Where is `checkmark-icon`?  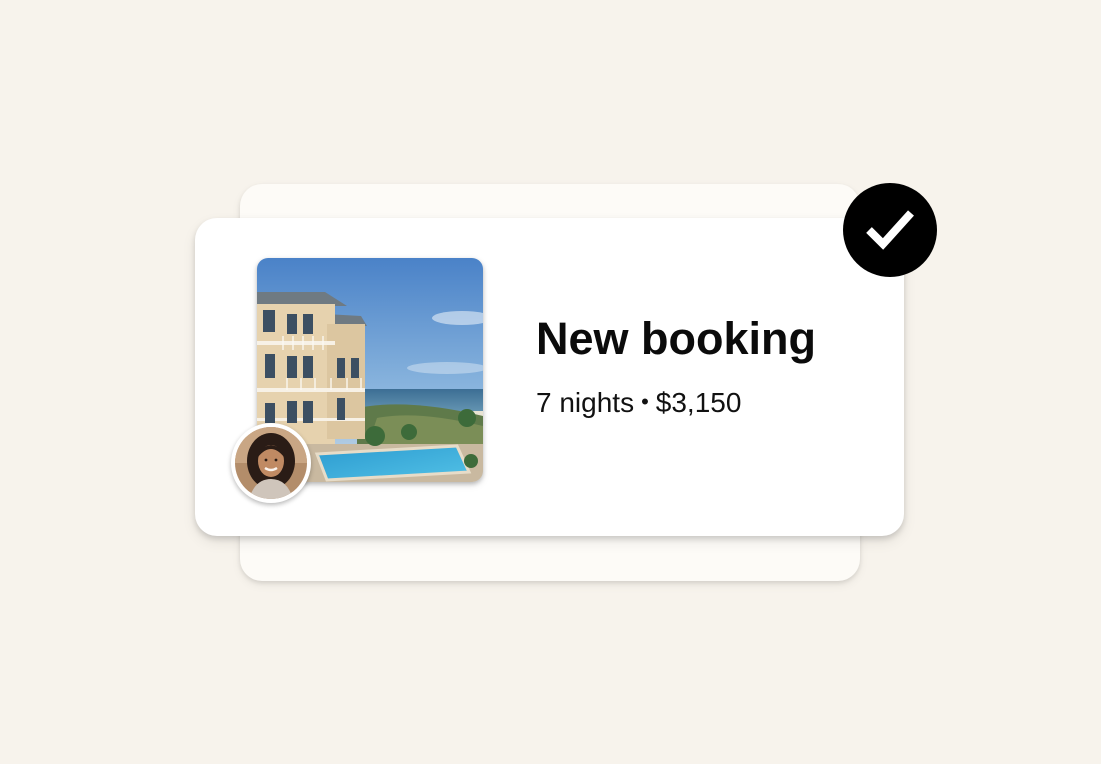
checkmark-icon is located at coordinates (890, 230).